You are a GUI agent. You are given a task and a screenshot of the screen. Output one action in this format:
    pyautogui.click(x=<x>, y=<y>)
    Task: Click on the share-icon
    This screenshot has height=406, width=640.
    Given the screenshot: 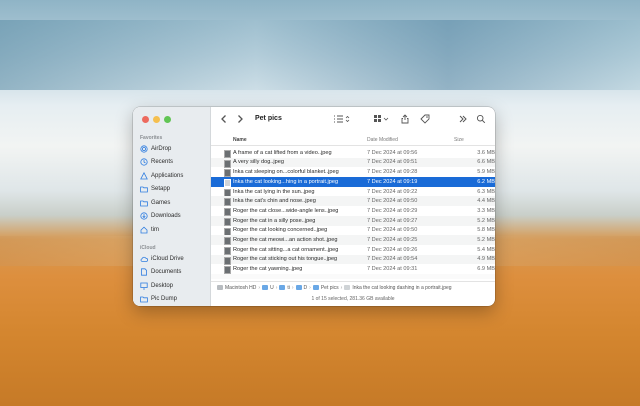 What is the action you would take?
    pyautogui.click(x=405, y=119)
    